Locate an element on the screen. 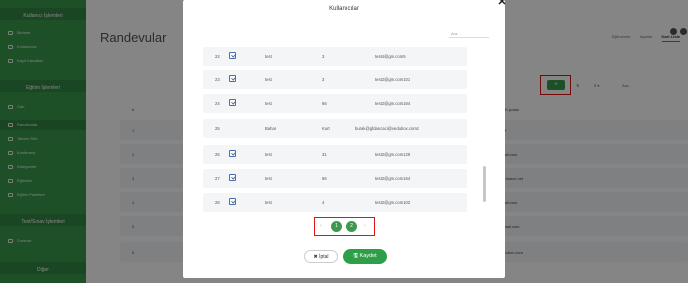  user-id: 24 is located at coordinates (217, 103).